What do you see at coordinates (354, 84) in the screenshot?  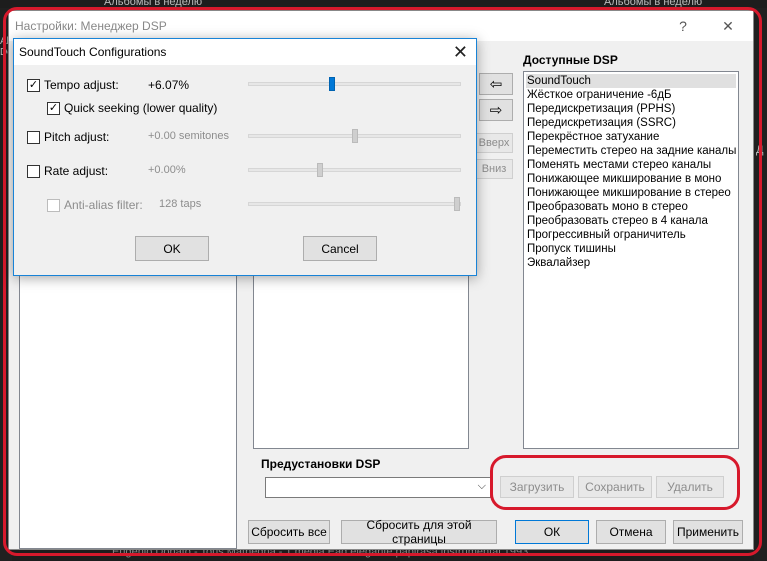 I see `tempo-slider` at bounding box center [354, 84].